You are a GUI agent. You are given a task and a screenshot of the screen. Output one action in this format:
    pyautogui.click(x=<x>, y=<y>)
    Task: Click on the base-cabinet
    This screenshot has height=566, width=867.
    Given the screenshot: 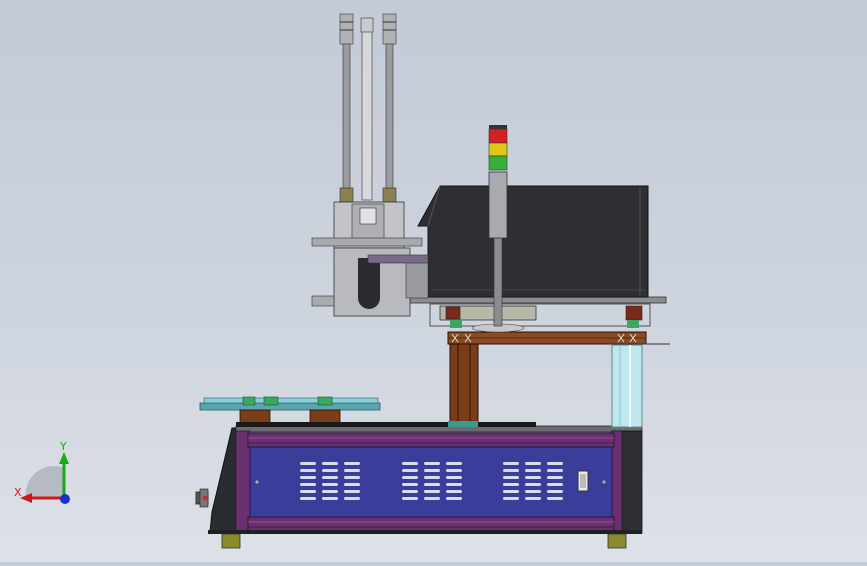 What is the action you would take?
    pyautogui.click(x=425, y=479)
    